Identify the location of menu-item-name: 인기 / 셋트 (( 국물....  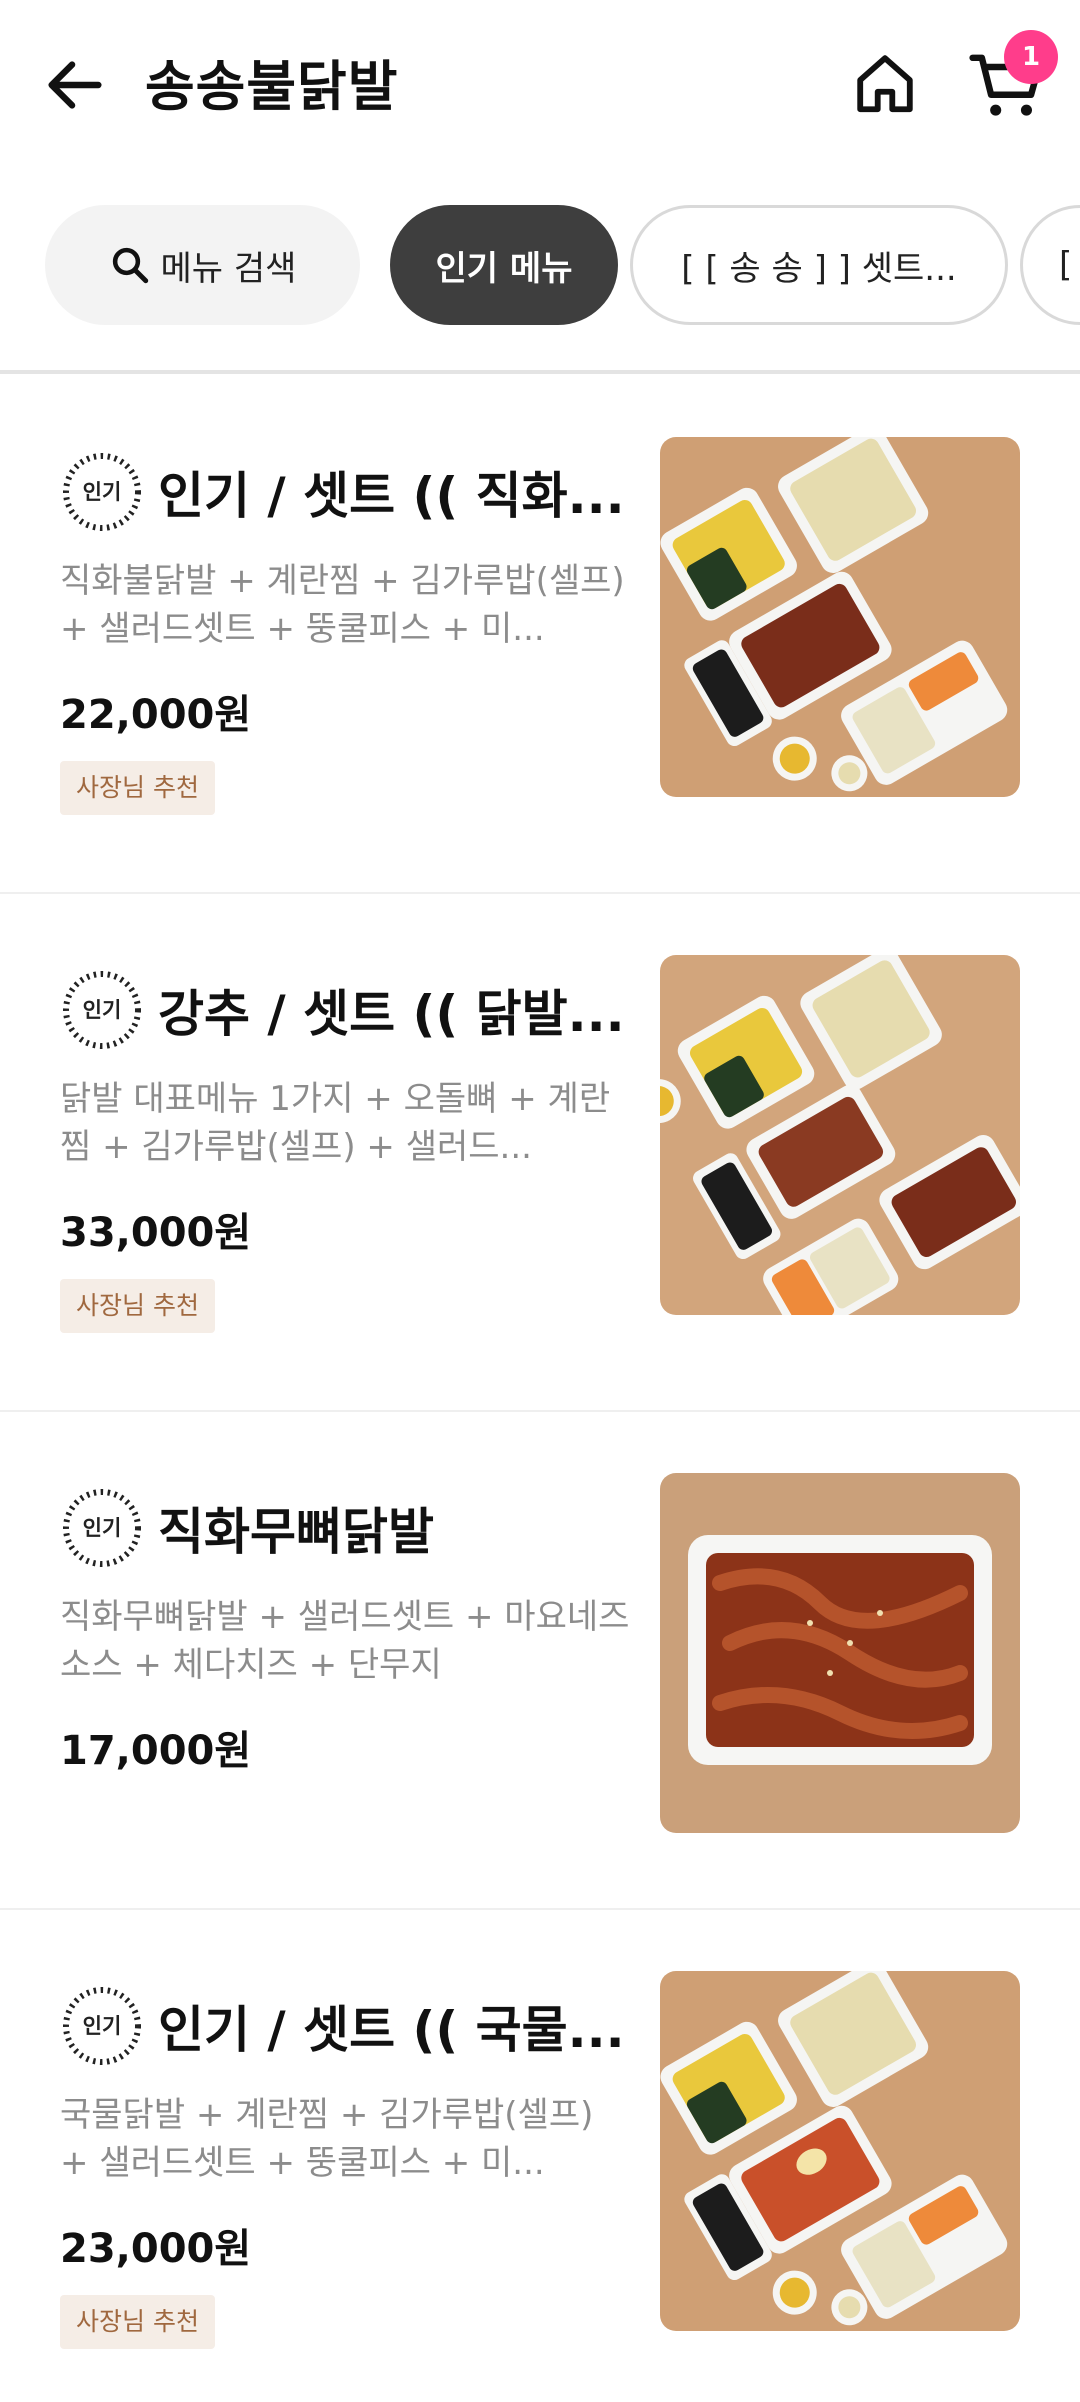
(391, 2030).